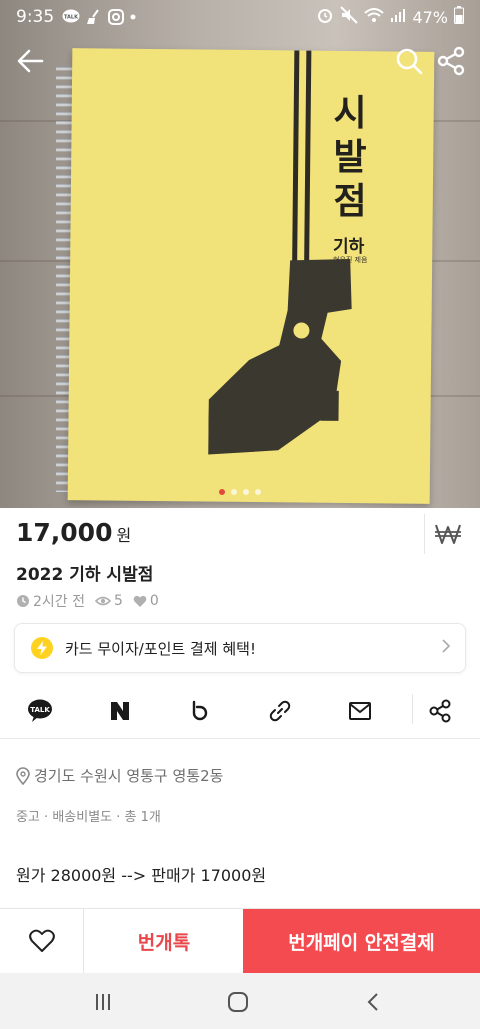  I want to click on bottom-action-bar: 번개톡 번개페이 안전결제, so click(240, 941).